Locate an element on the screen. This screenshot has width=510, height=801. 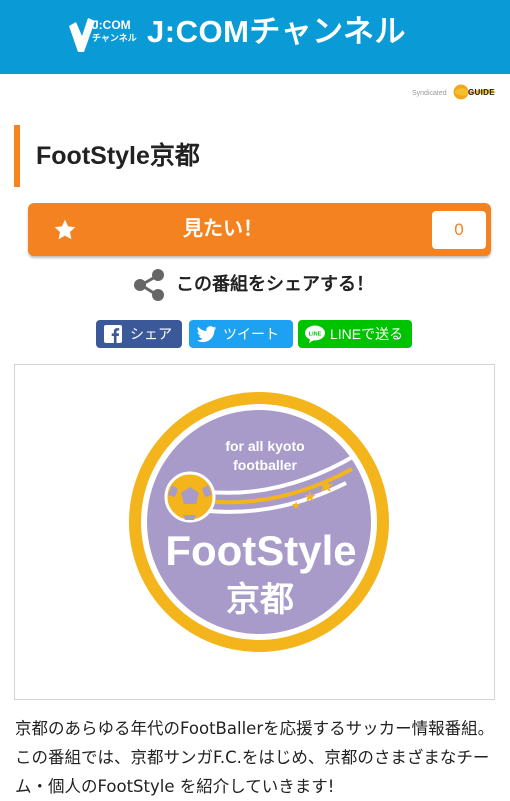
line-send-label: LINEで送る is located at coordinates (367, 334).